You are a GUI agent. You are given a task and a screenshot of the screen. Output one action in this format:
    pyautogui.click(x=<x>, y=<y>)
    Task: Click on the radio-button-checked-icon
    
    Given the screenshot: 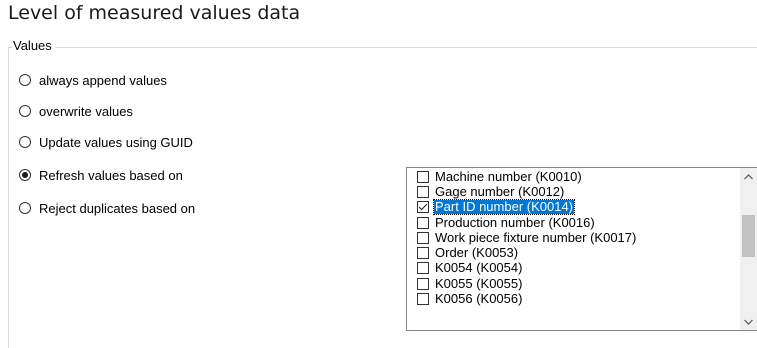 What is the action you would take?
    pyautogui.click(x=25, y=175)
    